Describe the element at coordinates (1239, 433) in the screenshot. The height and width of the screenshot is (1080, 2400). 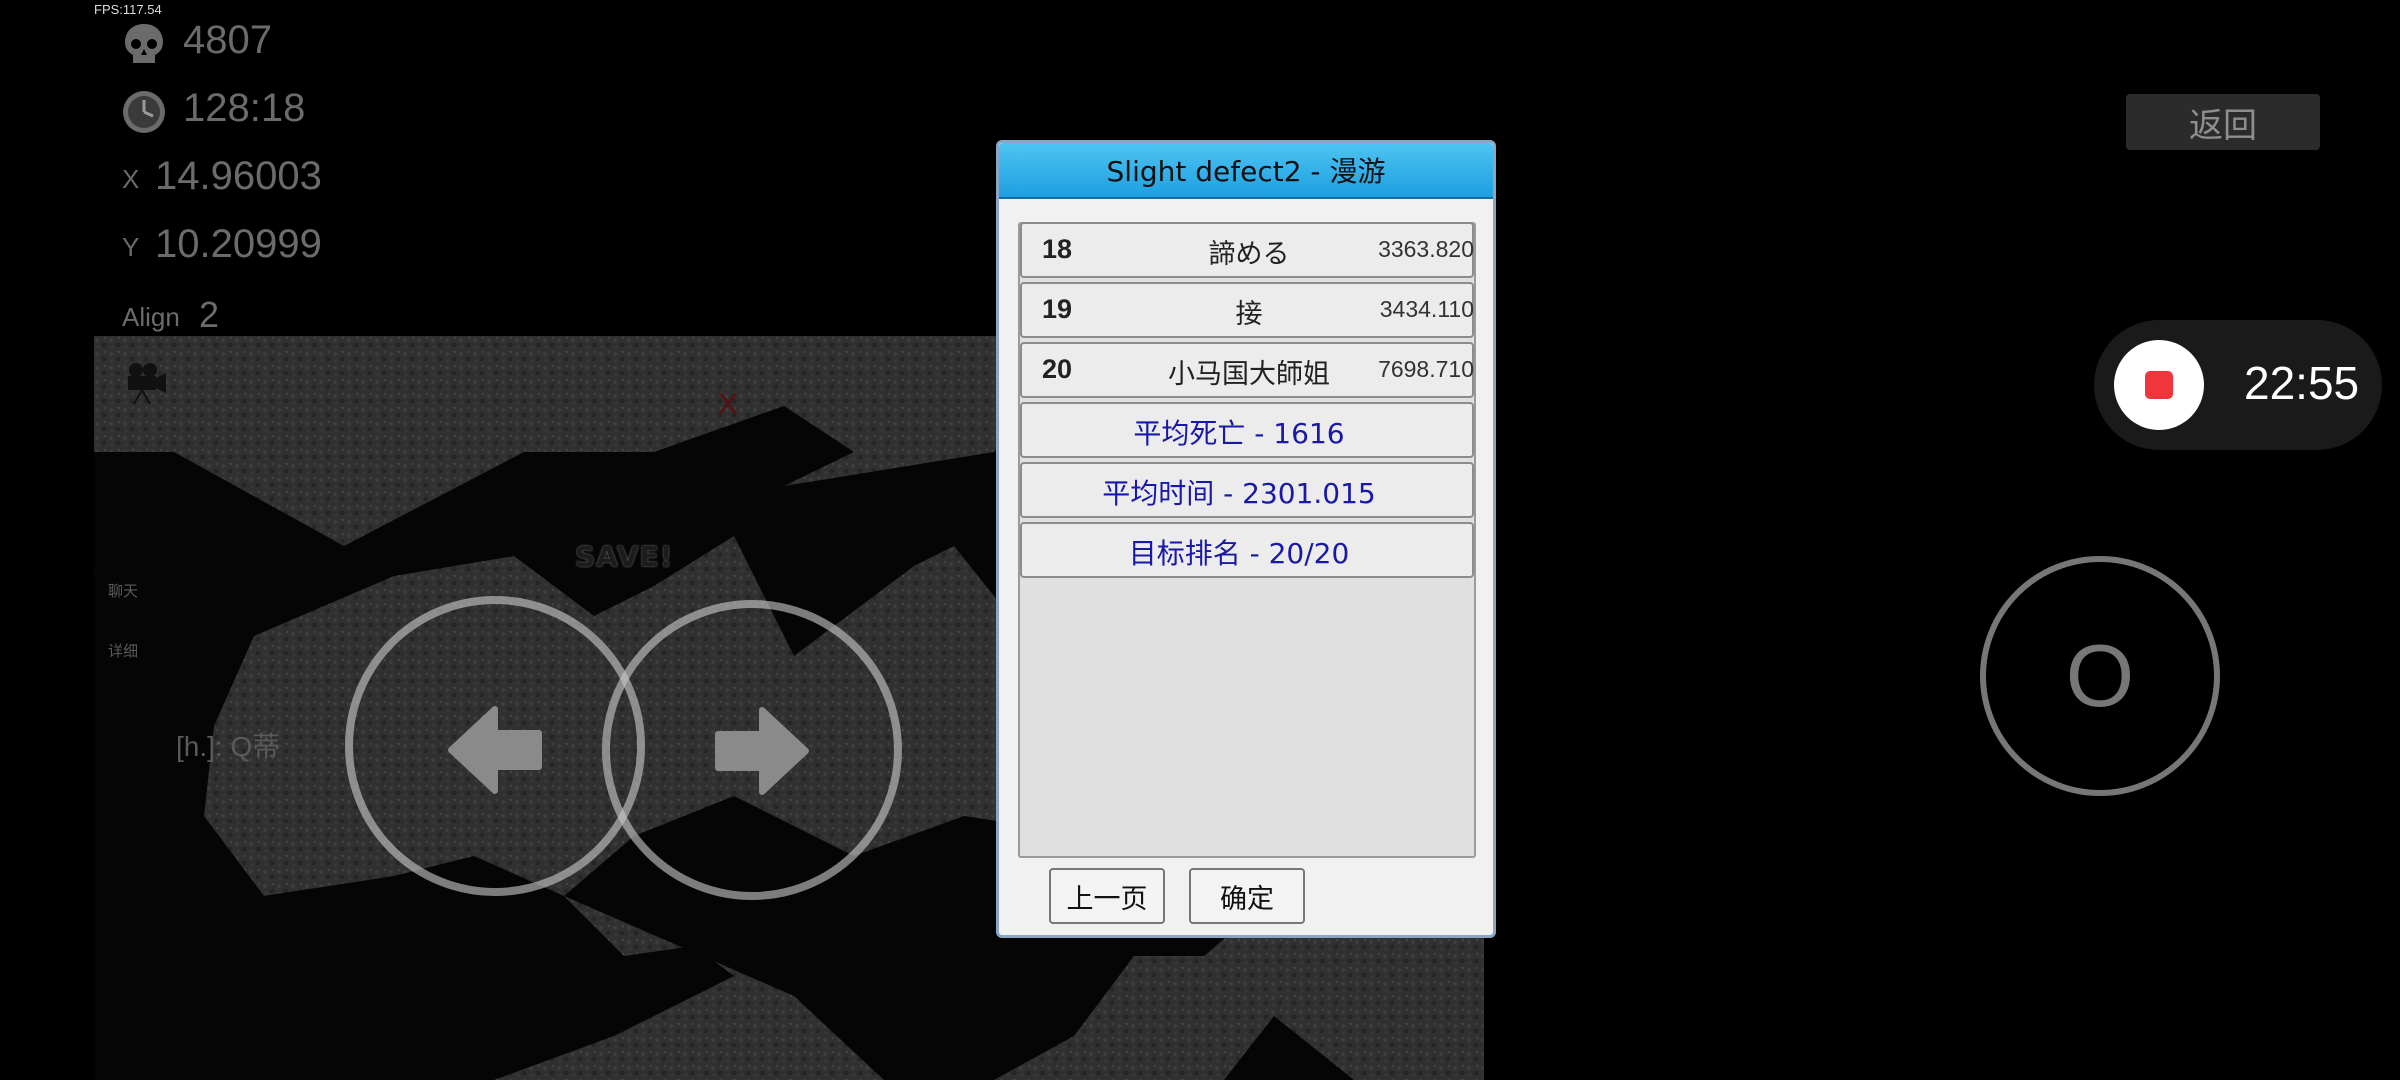
I see `summary-text: 平均死亡 - 1616` at that location.